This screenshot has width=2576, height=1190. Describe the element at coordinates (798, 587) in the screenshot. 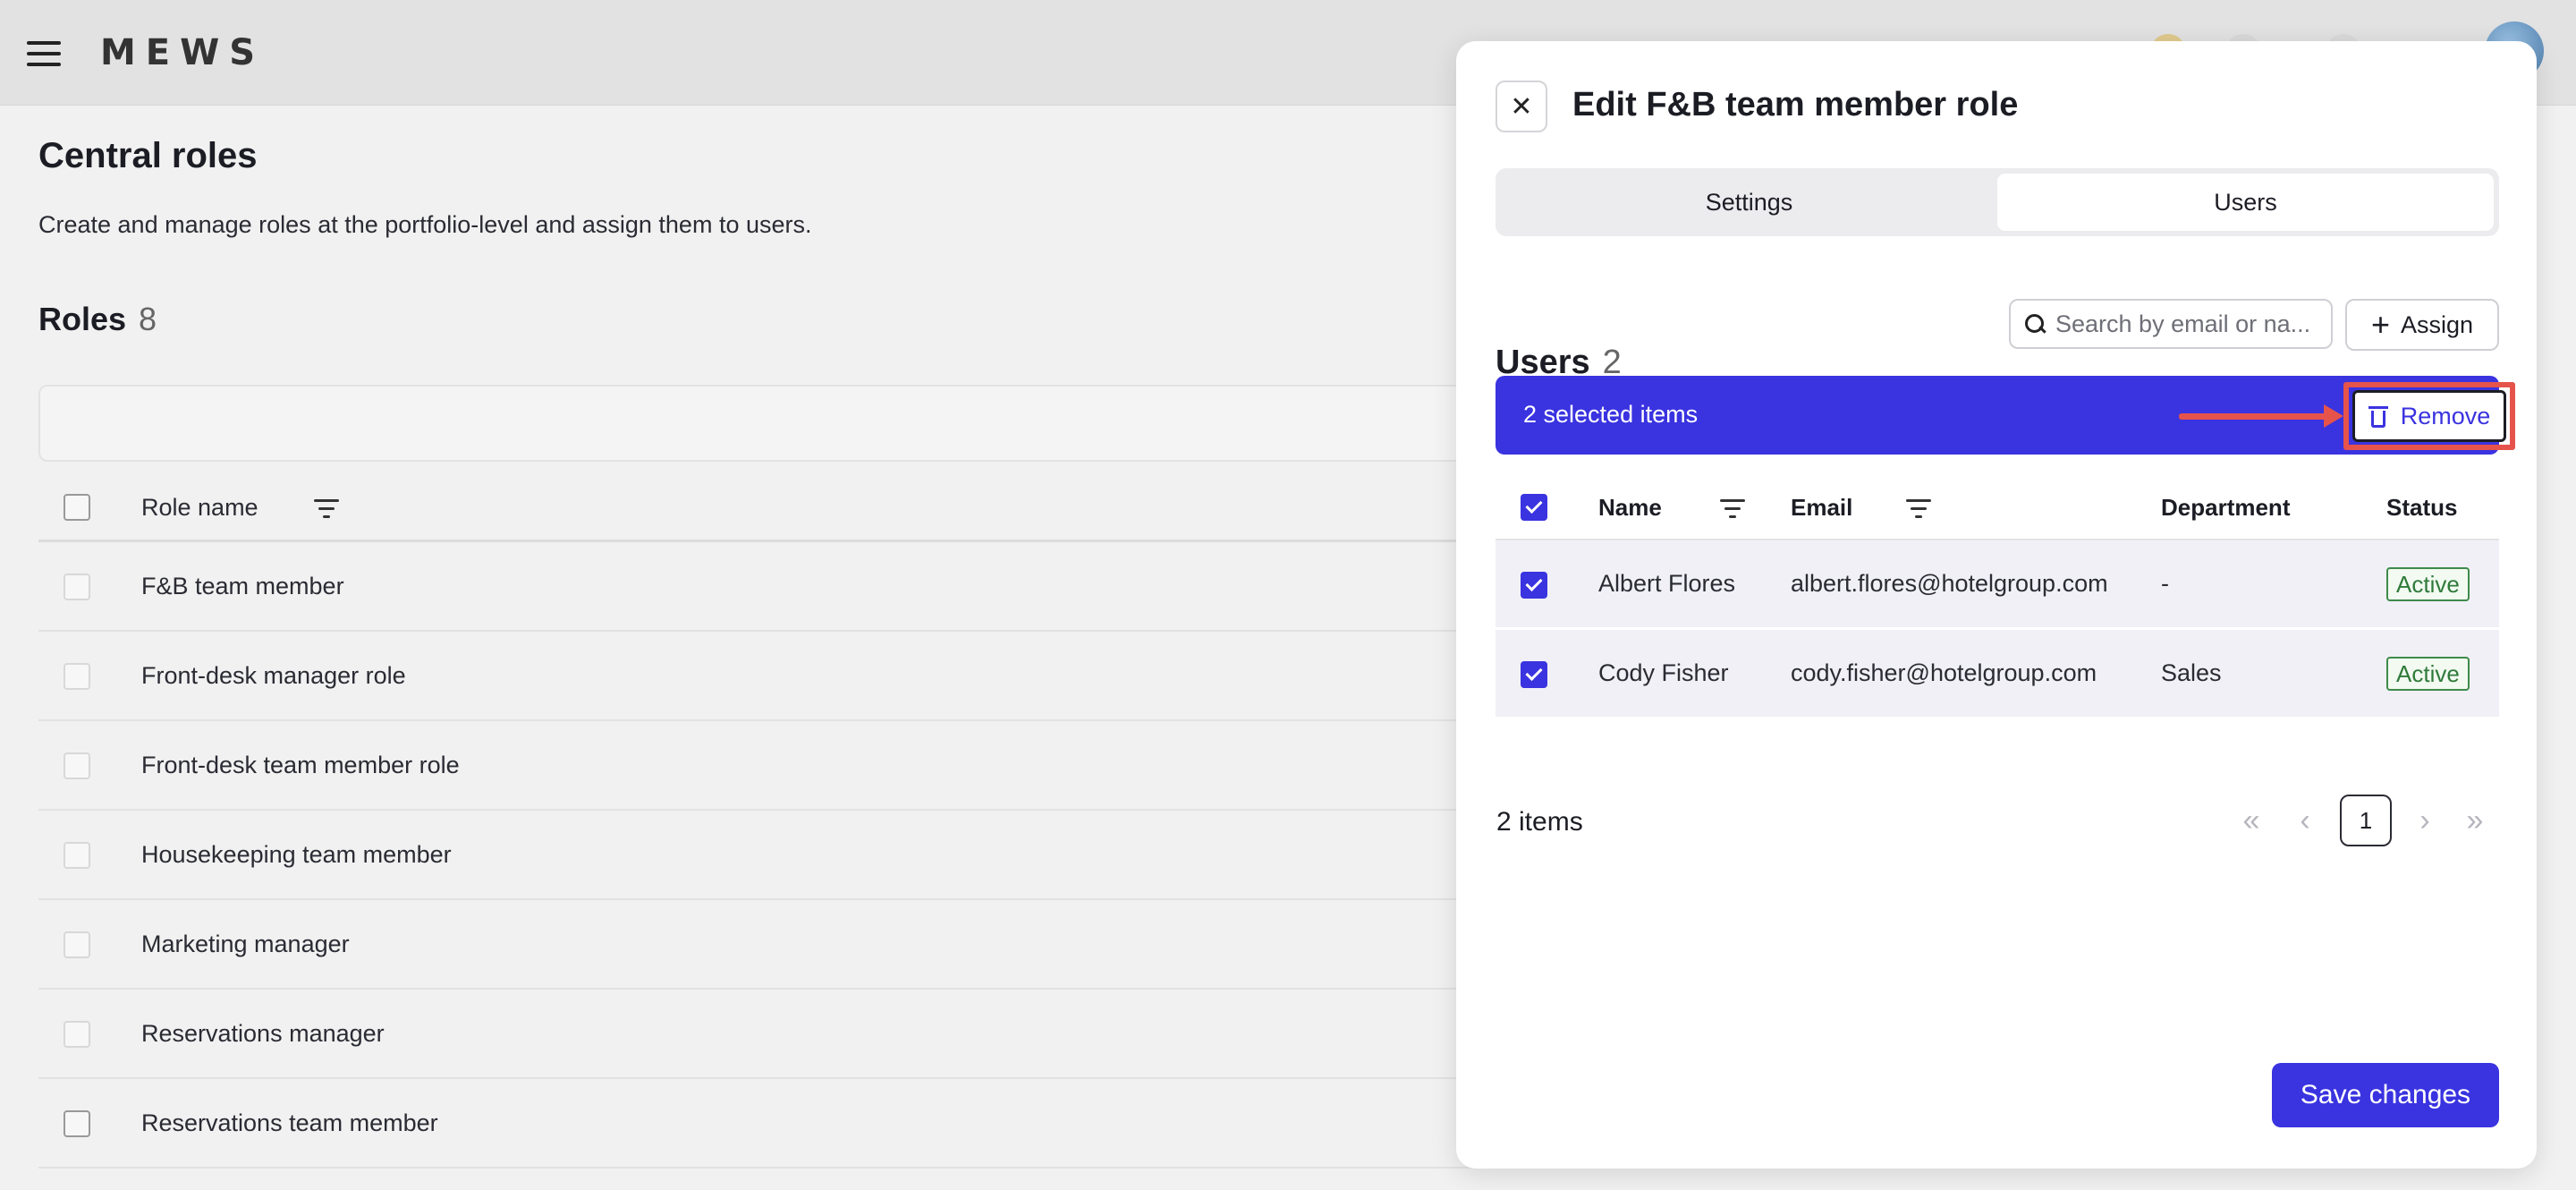

I see `table-row: F&B team member` at that location.